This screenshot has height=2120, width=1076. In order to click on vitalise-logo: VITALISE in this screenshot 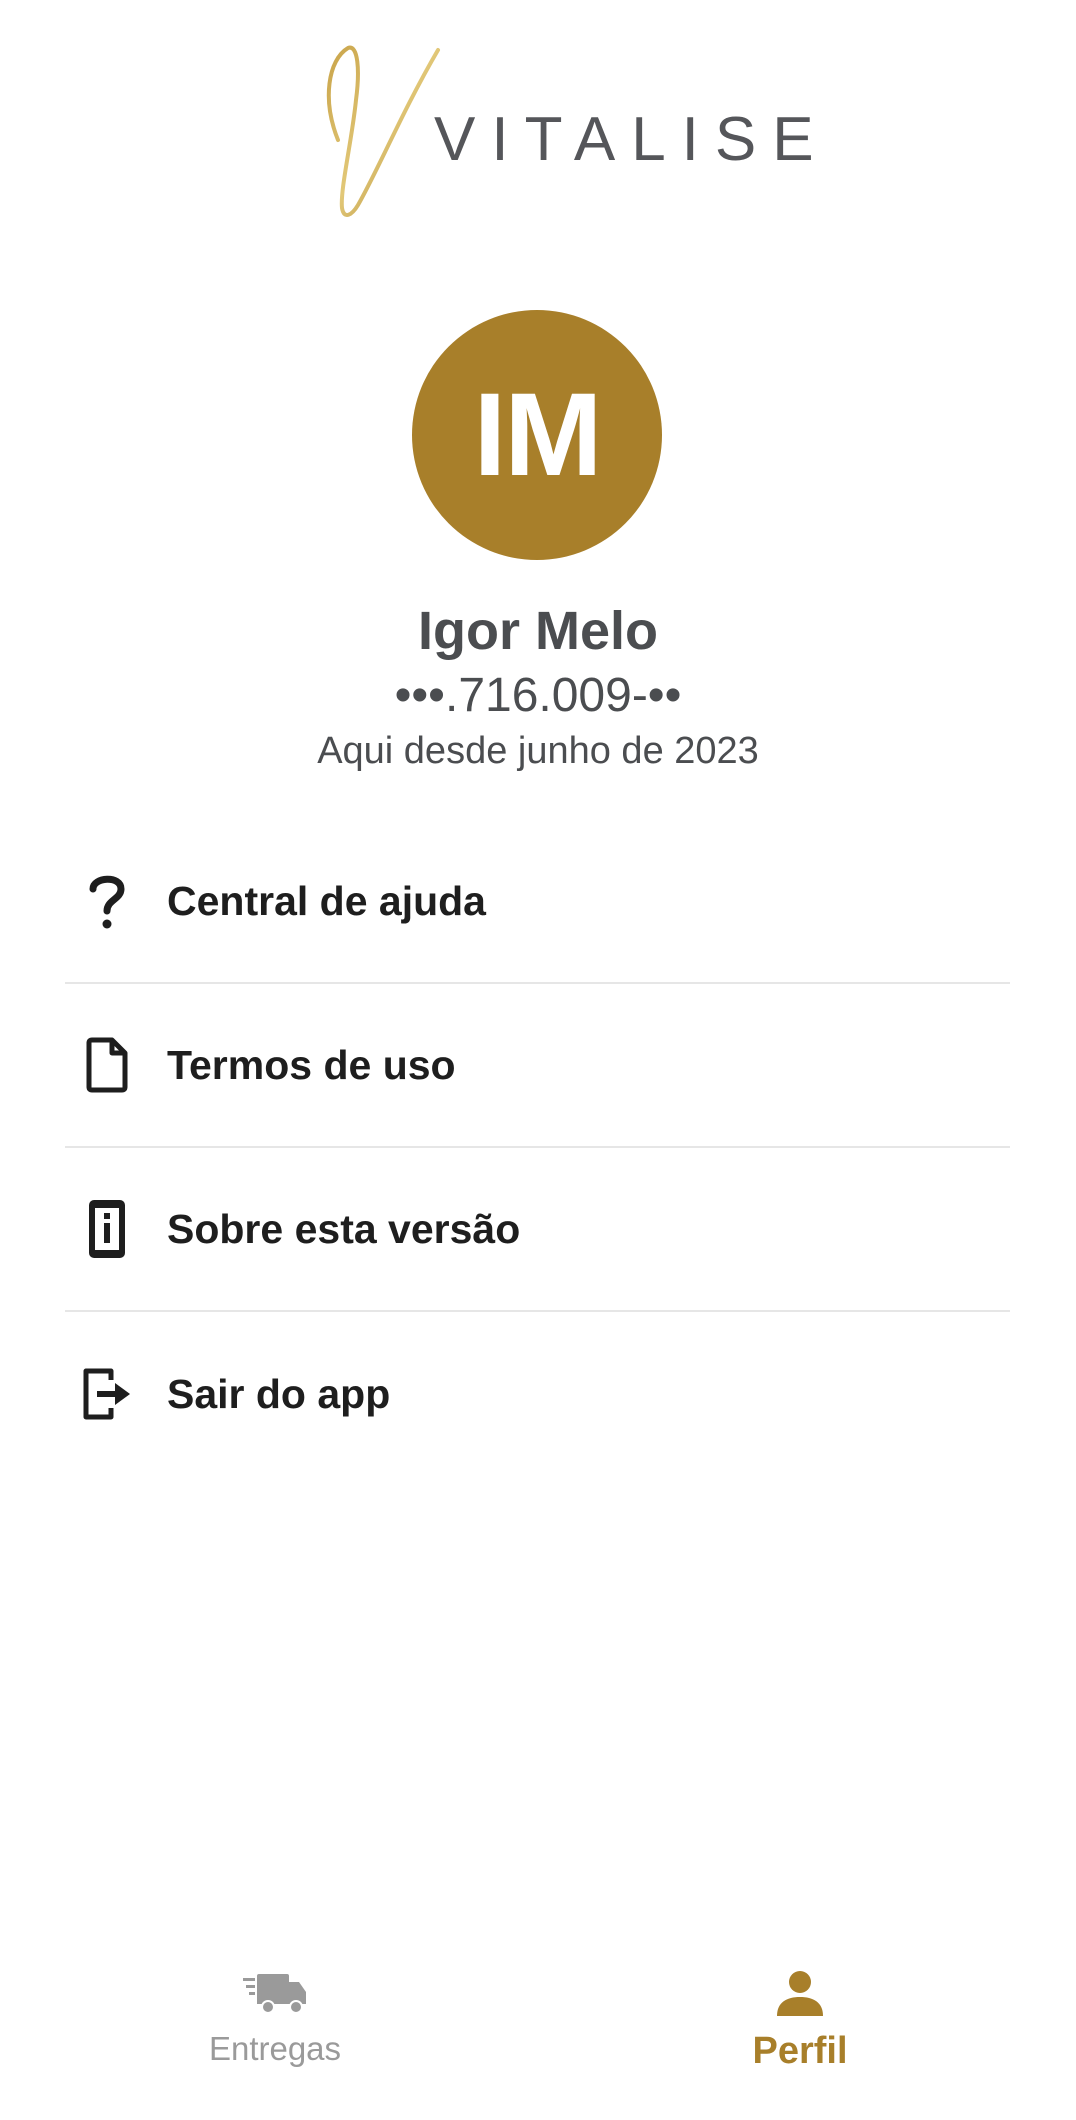, I will do `click(566, 130)`.